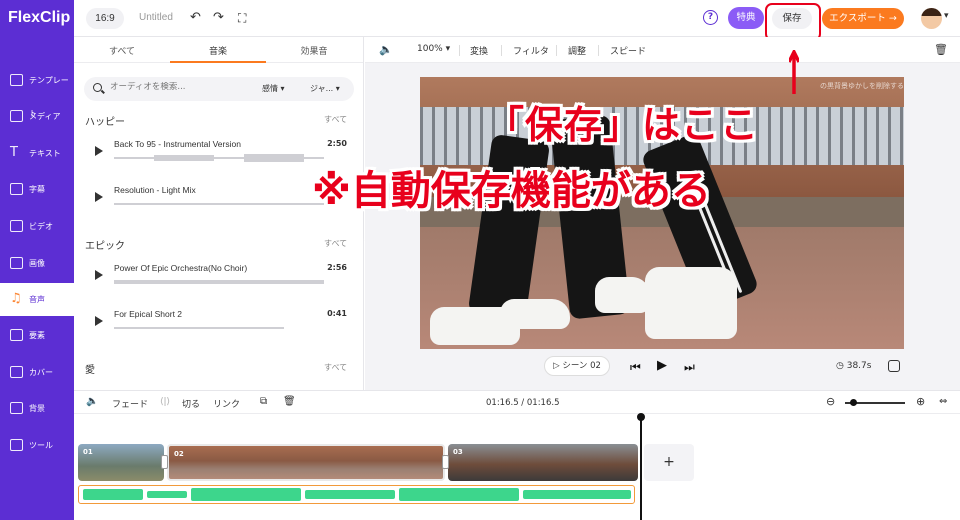  I want to click on shoe-shape, so click(535, 314).